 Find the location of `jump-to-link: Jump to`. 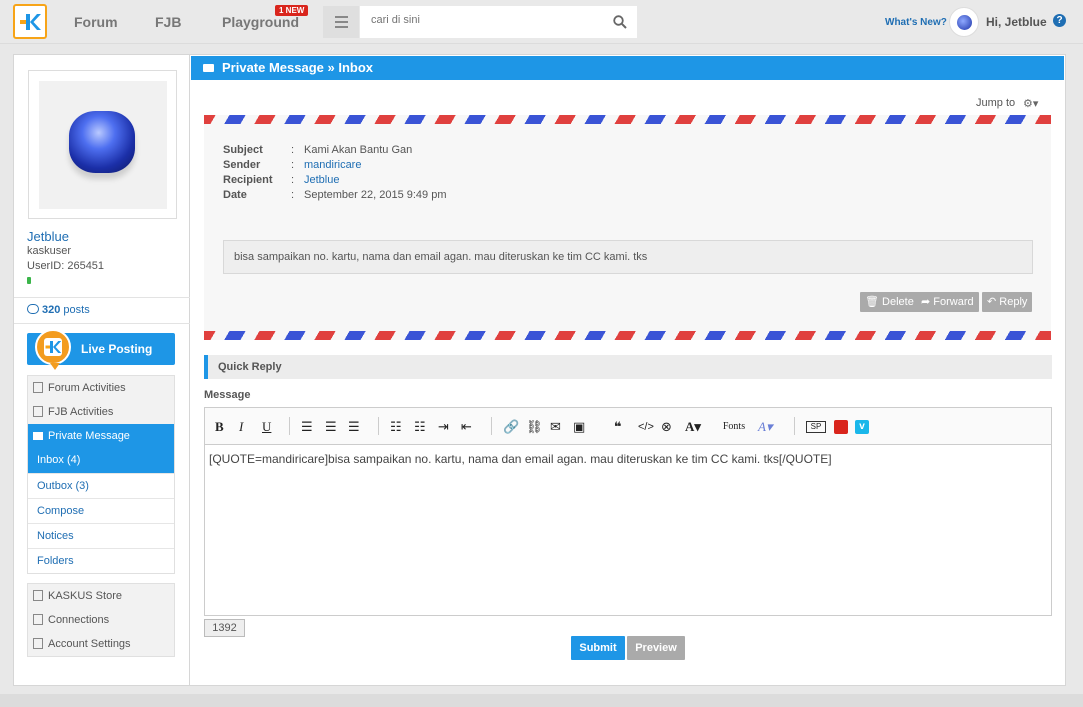

jump-to-link: Jump to is located at coordinates (995, 103).